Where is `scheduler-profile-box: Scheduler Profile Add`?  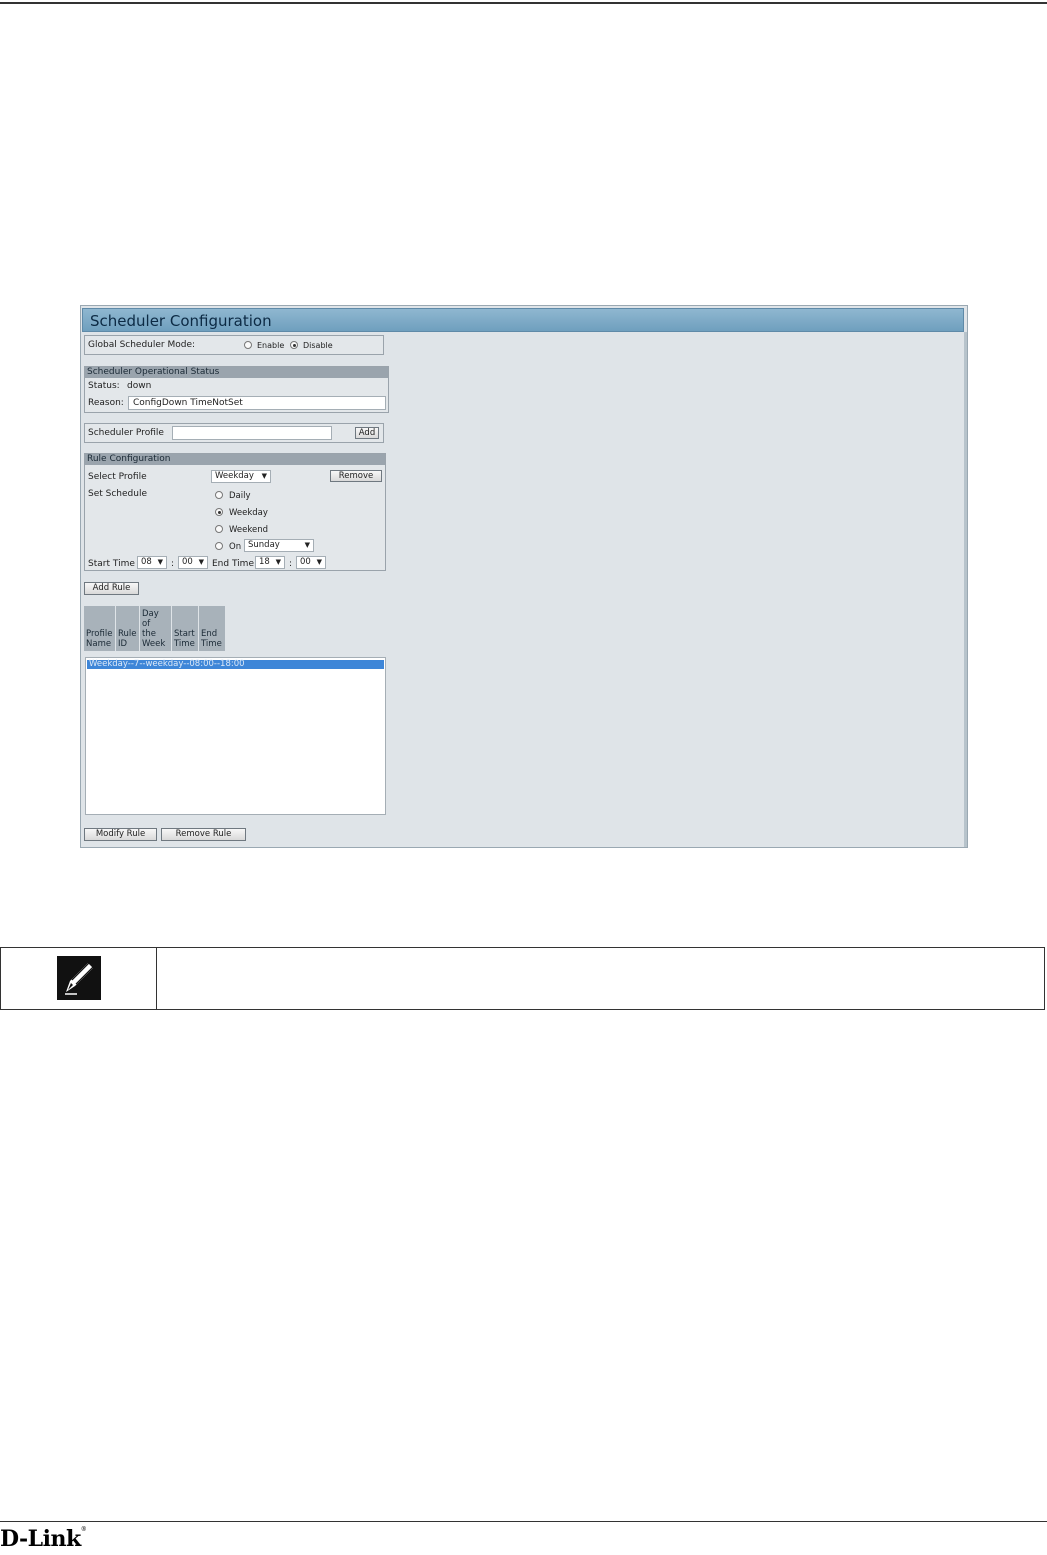 scheduler-profile-box: Scheduler Profile Add is located at coordinates (234, 433).